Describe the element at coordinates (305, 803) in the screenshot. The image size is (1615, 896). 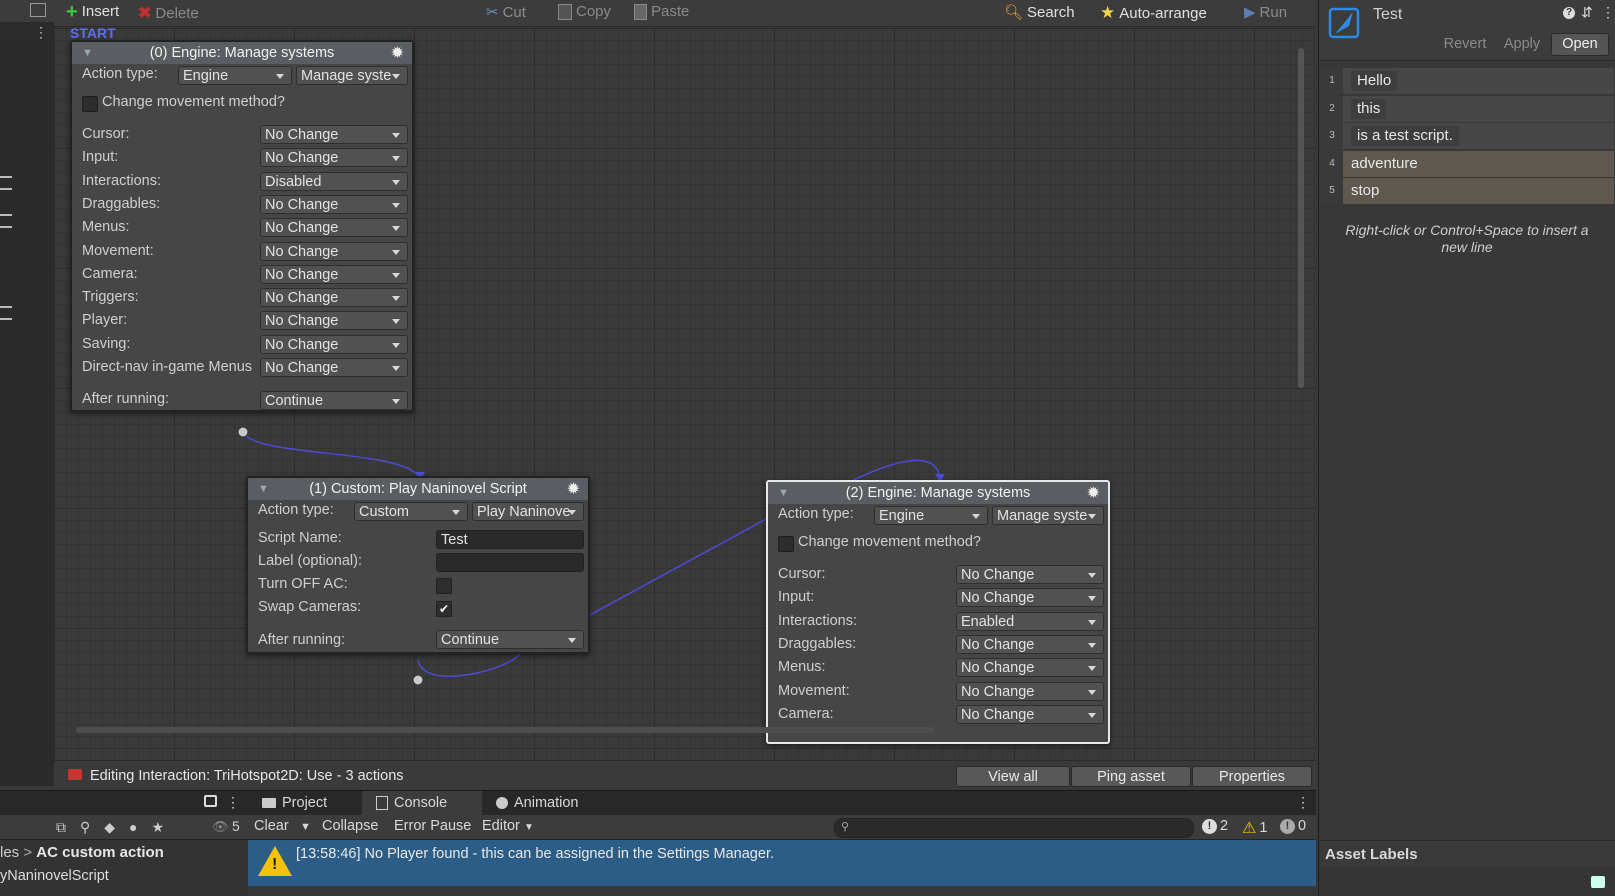
I see `tab-project: Project` at that location.